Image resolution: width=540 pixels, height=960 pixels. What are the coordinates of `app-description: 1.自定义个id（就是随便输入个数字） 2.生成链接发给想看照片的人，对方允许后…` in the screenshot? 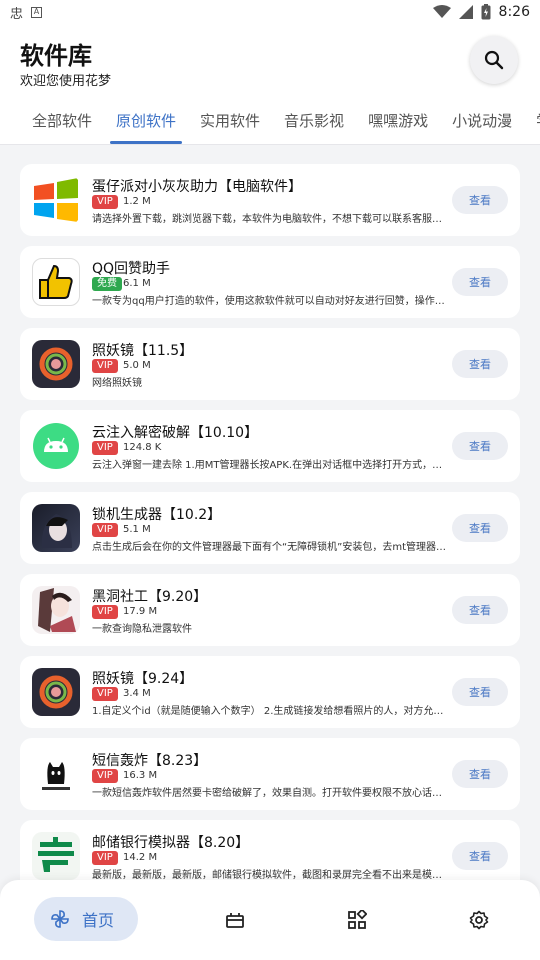 It's located at (271, 711).